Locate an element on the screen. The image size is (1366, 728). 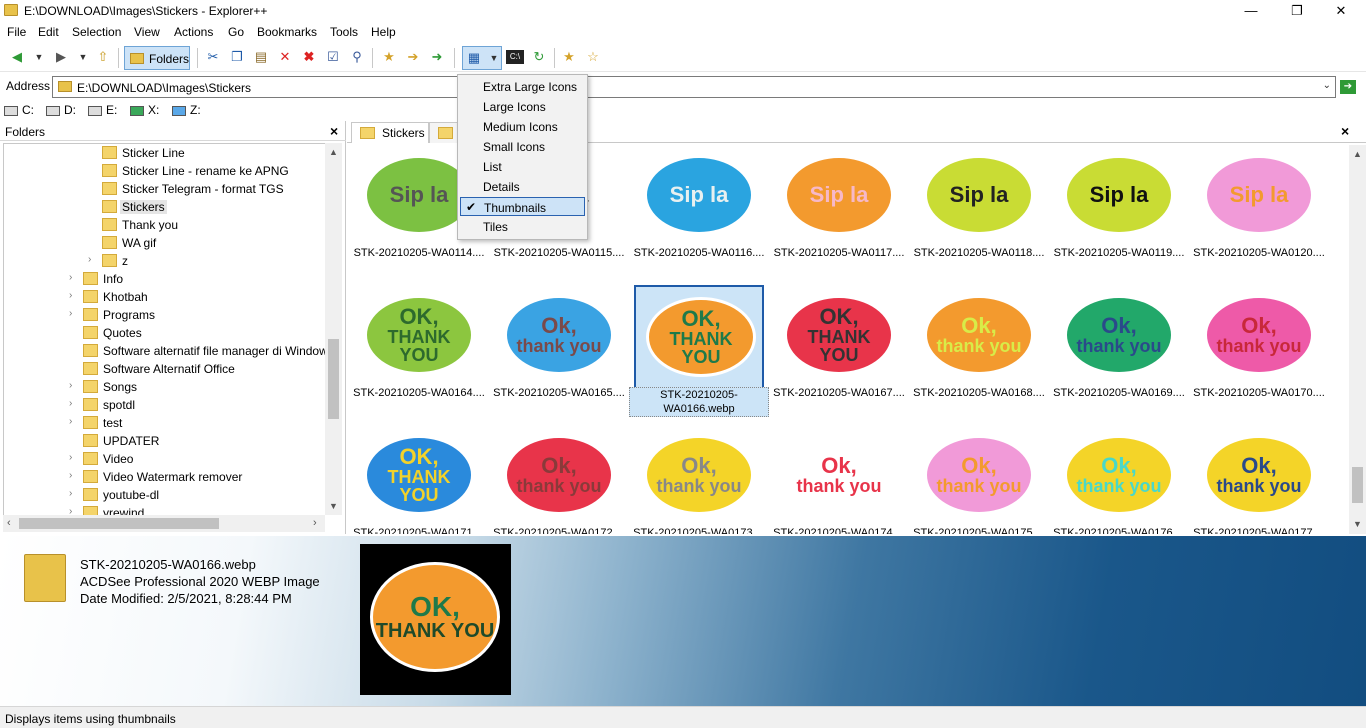
bookmark-add-icon: ★ is located at coordinates (569, 57).